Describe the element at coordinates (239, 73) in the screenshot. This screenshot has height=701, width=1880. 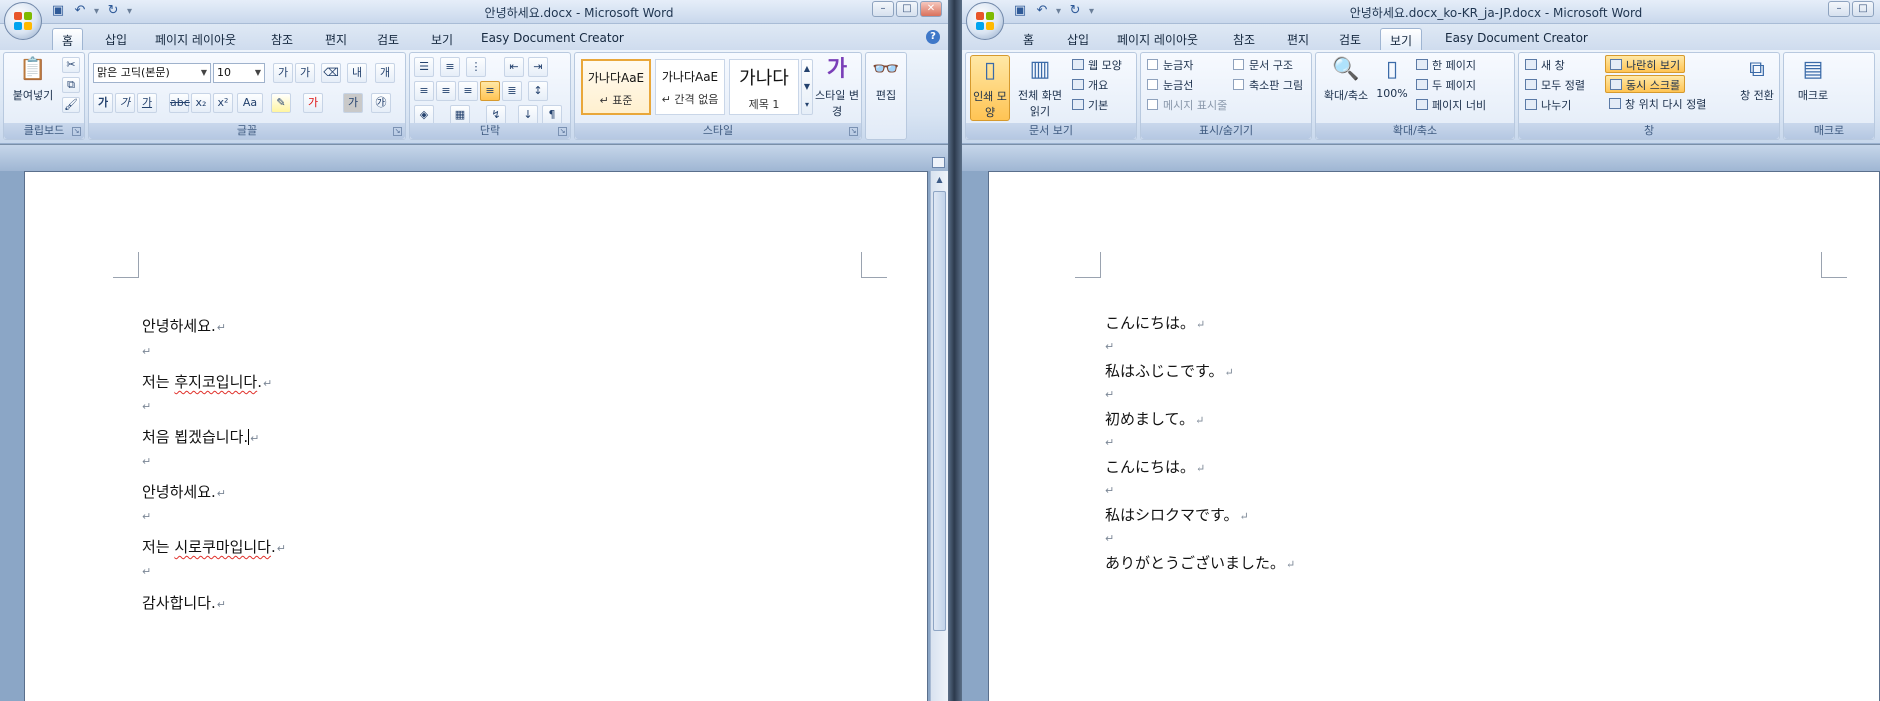
I see `font-size-combo: 10 ▼` at that location.